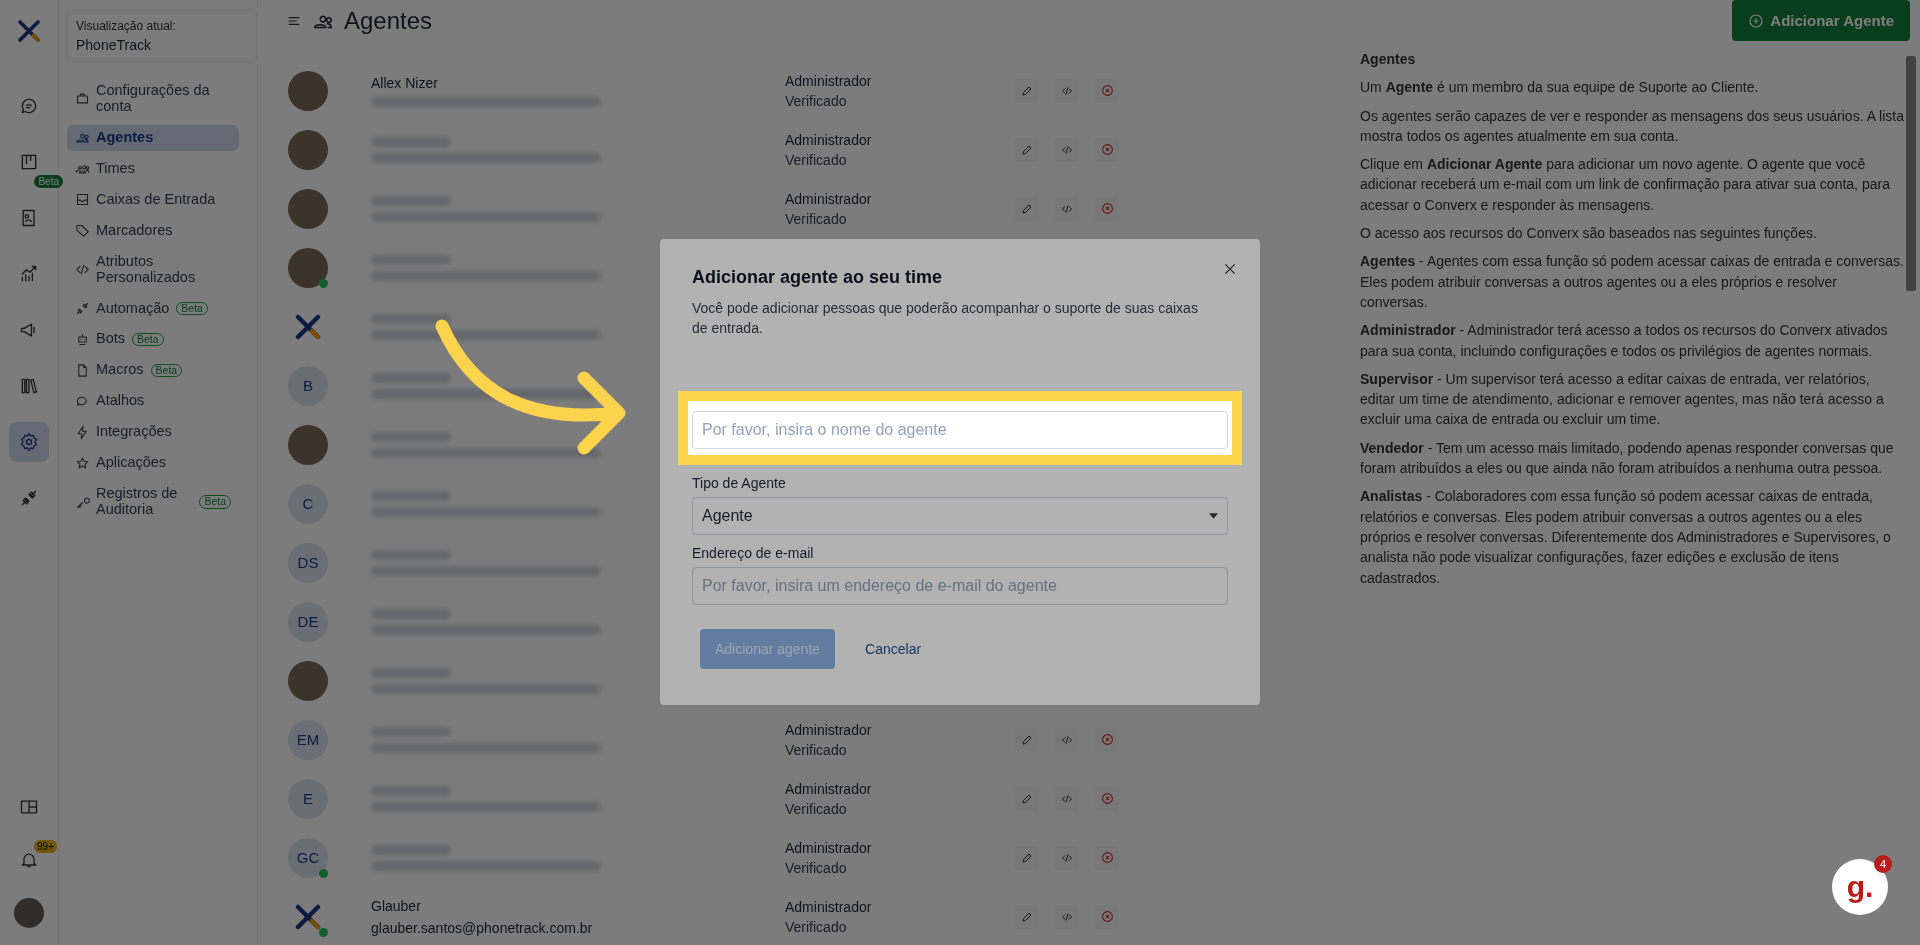  What do you see at coordinates (82, 432) in the screenshot?
I see `bolt-icon` at bounding box center [82, 432].